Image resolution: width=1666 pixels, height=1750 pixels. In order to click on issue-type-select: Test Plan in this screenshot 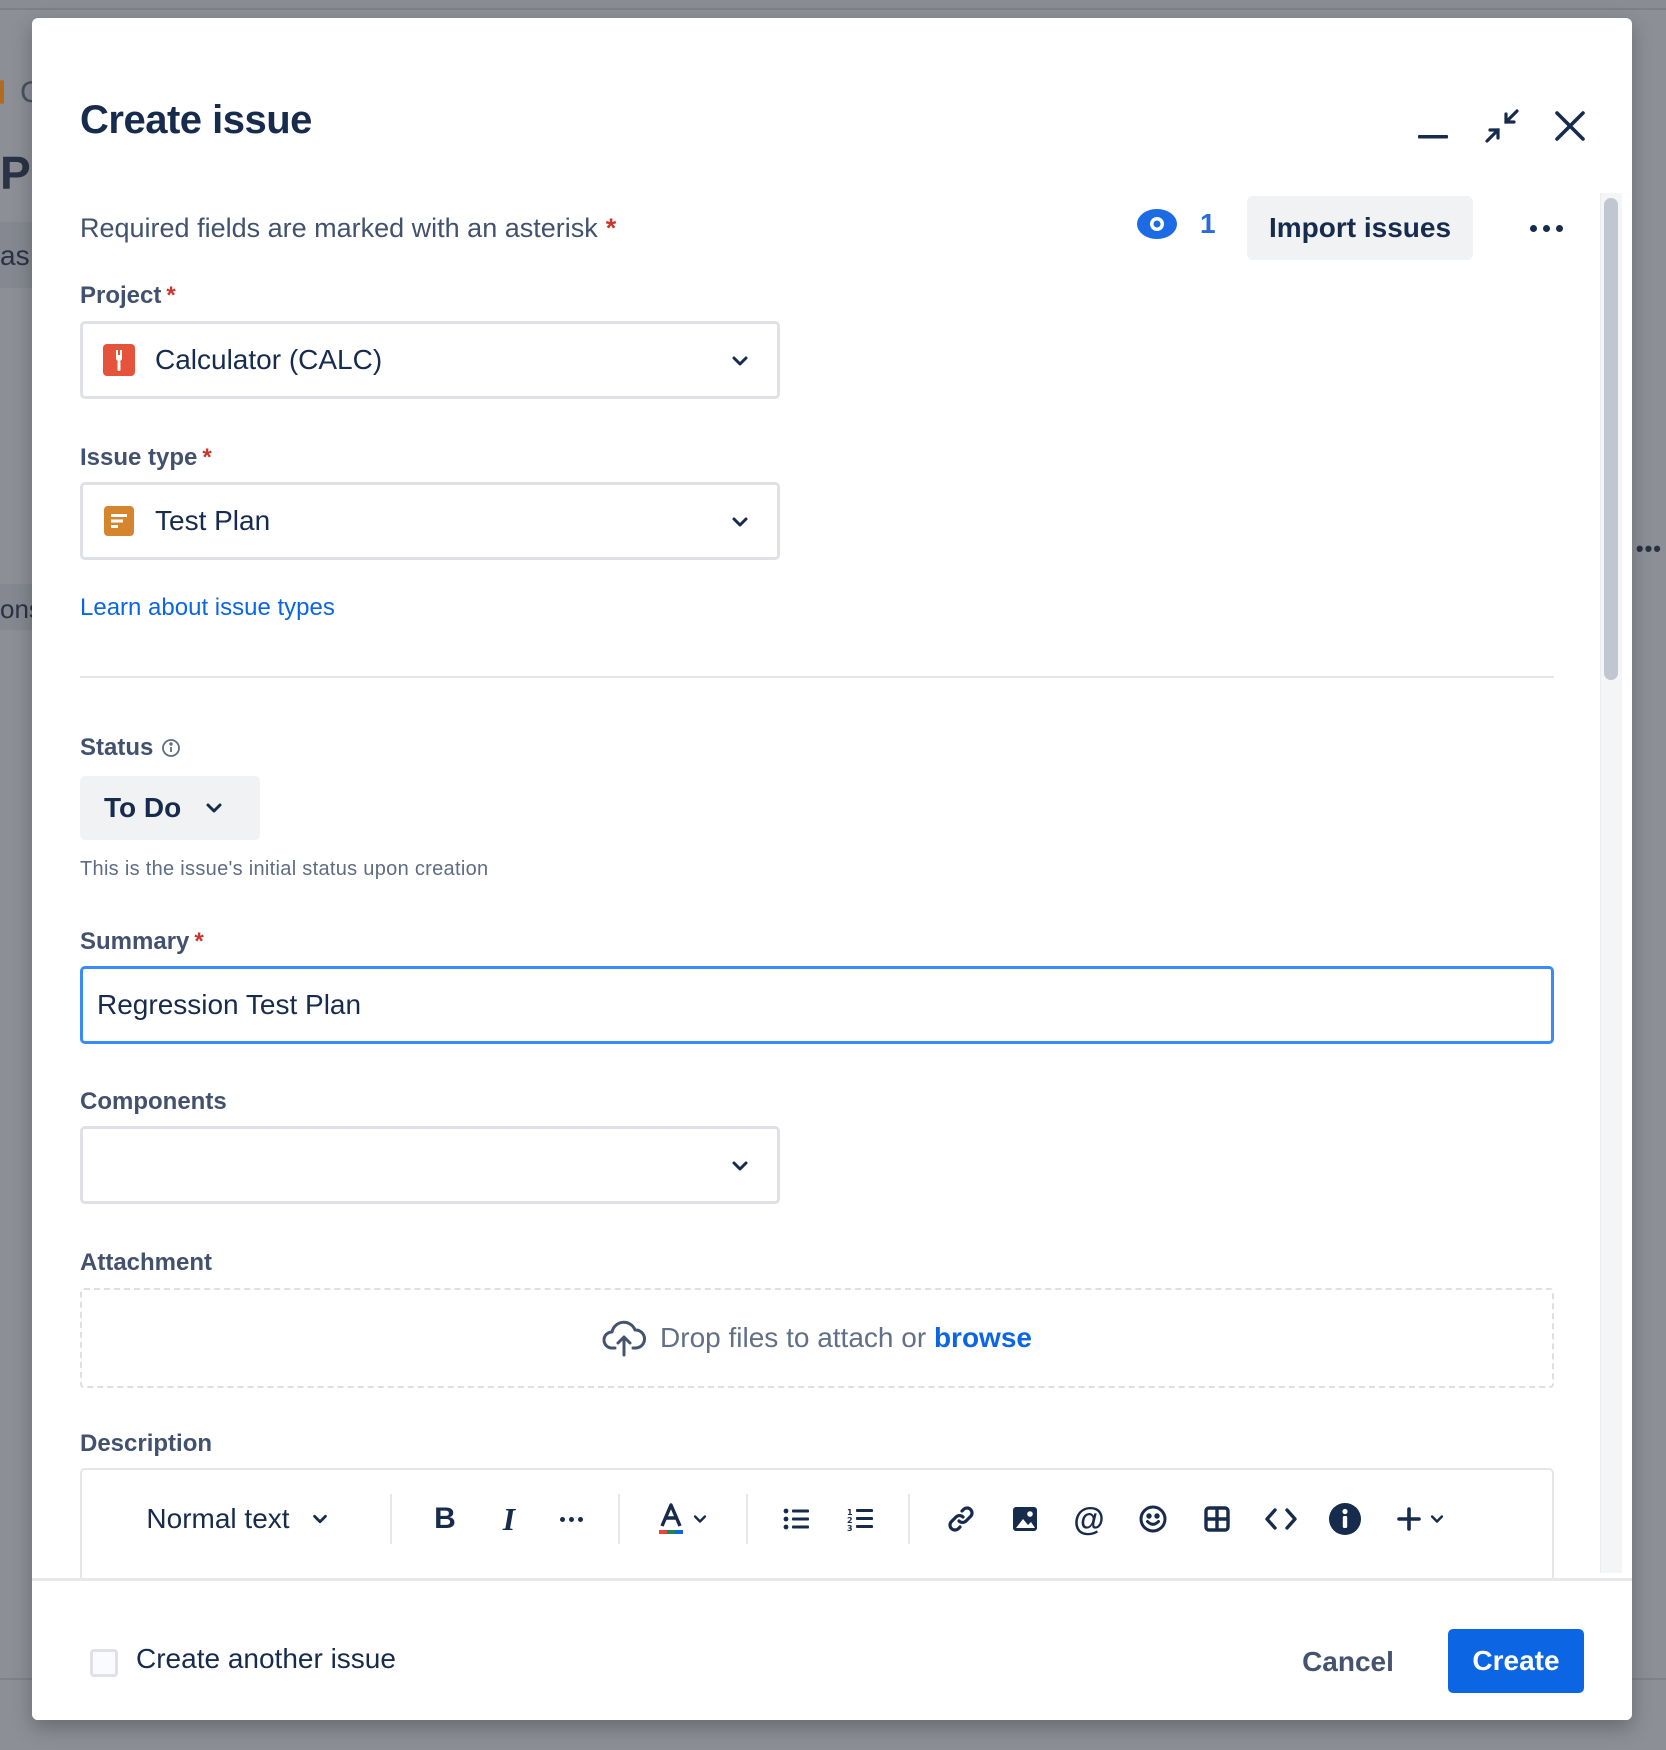, I will do `click(430, 521)`.